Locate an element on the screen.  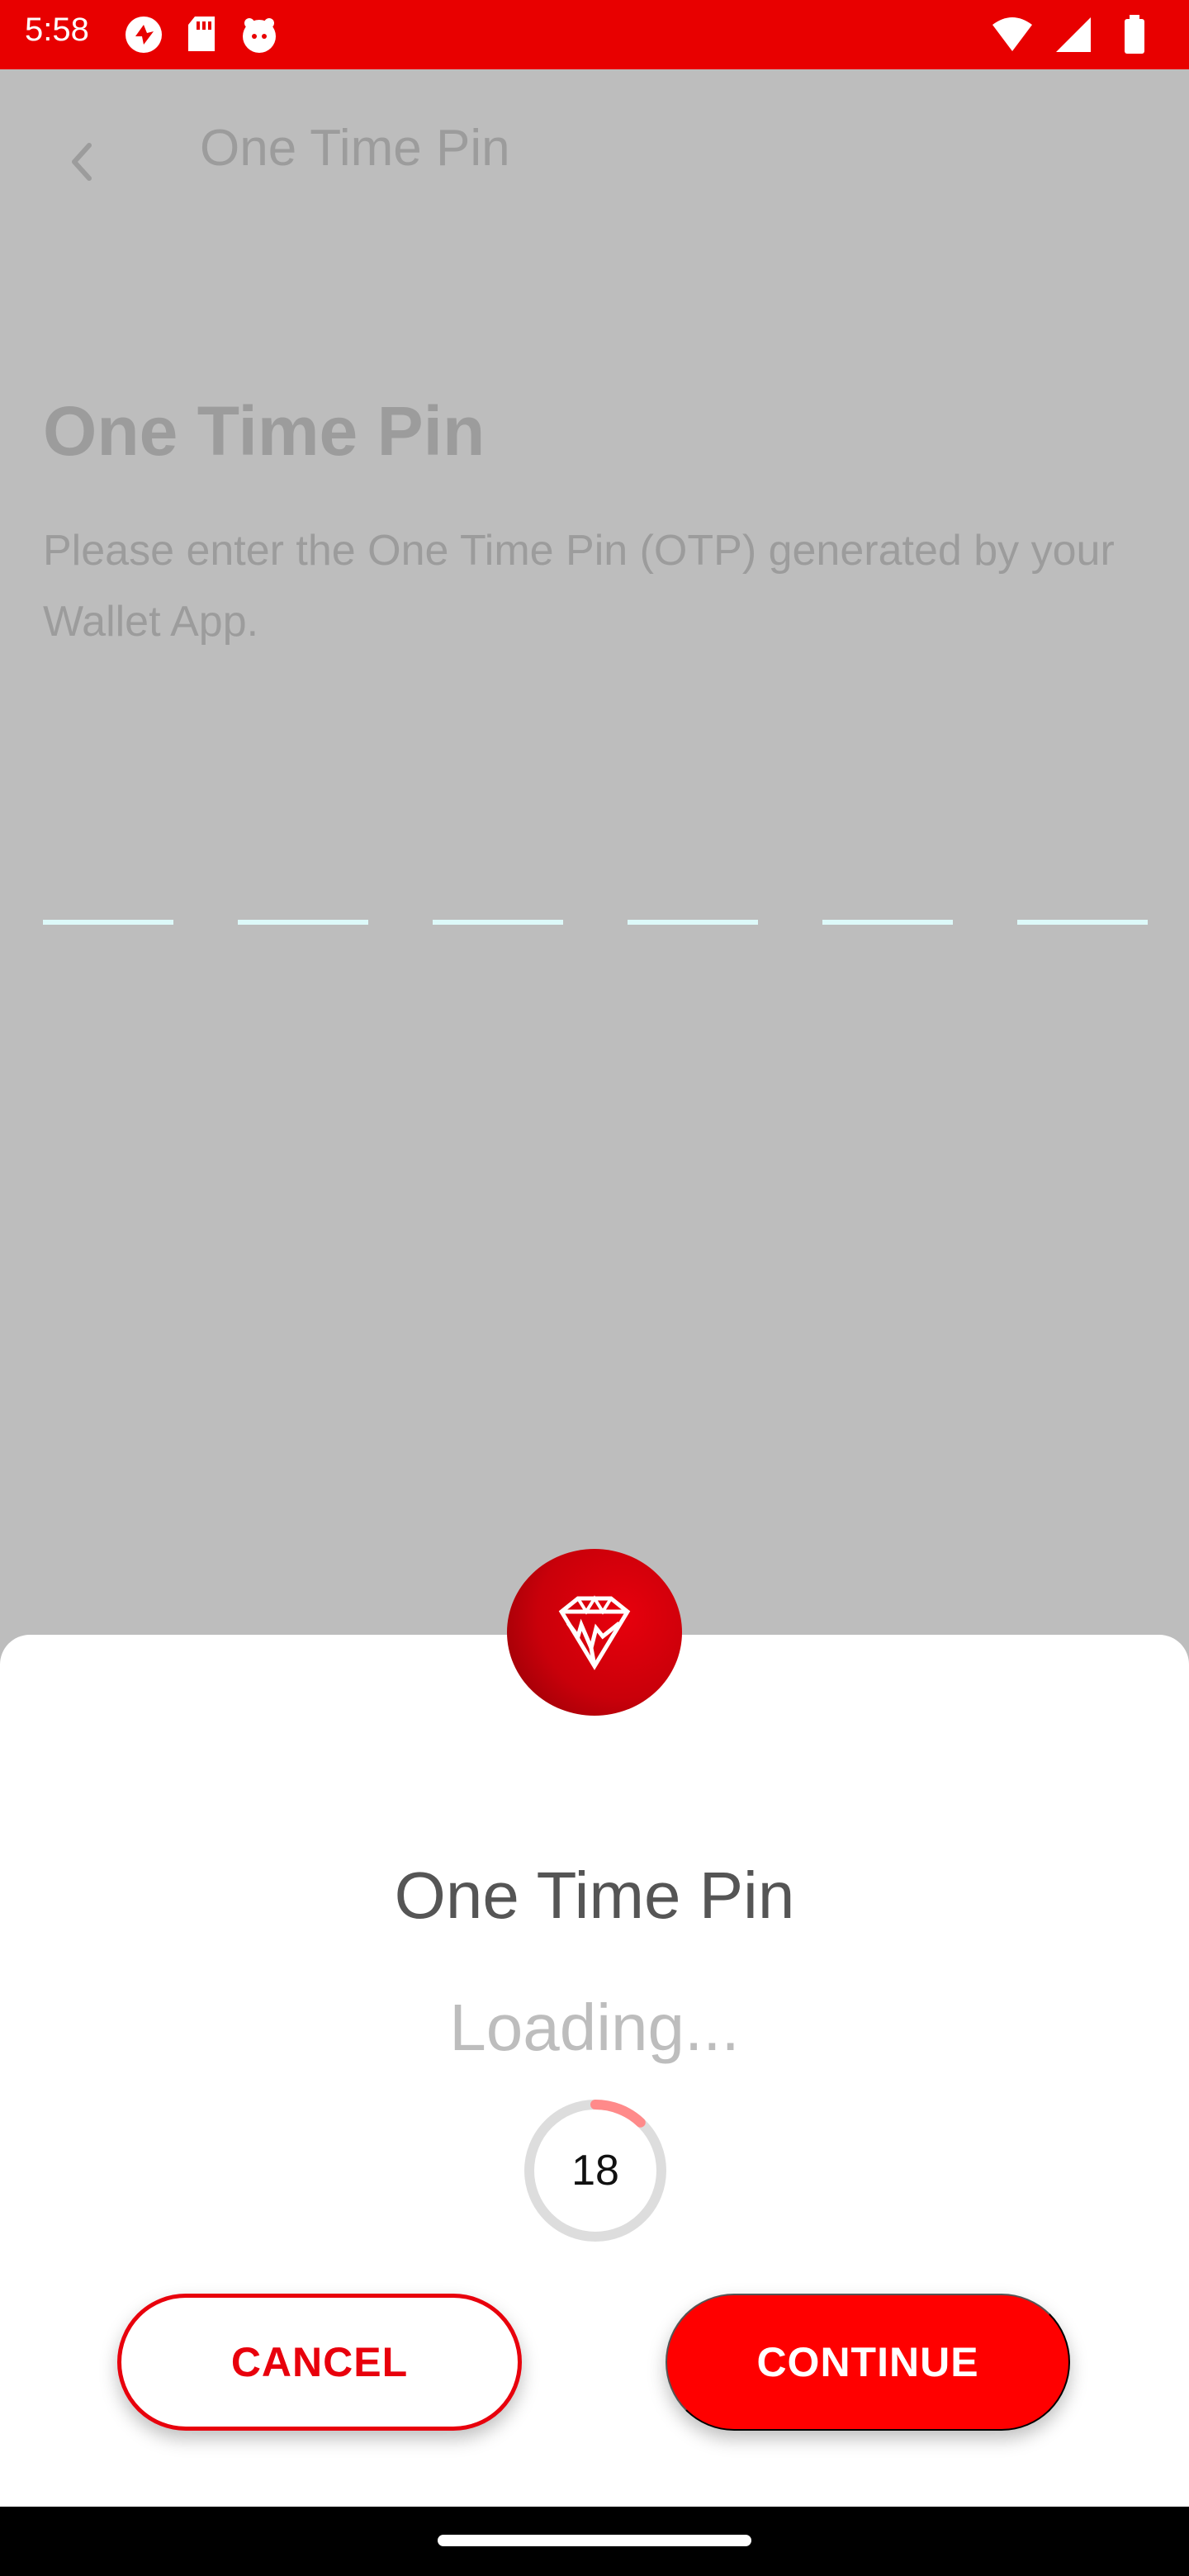
status-time: 5:58 is located at coordinates (57, 30).